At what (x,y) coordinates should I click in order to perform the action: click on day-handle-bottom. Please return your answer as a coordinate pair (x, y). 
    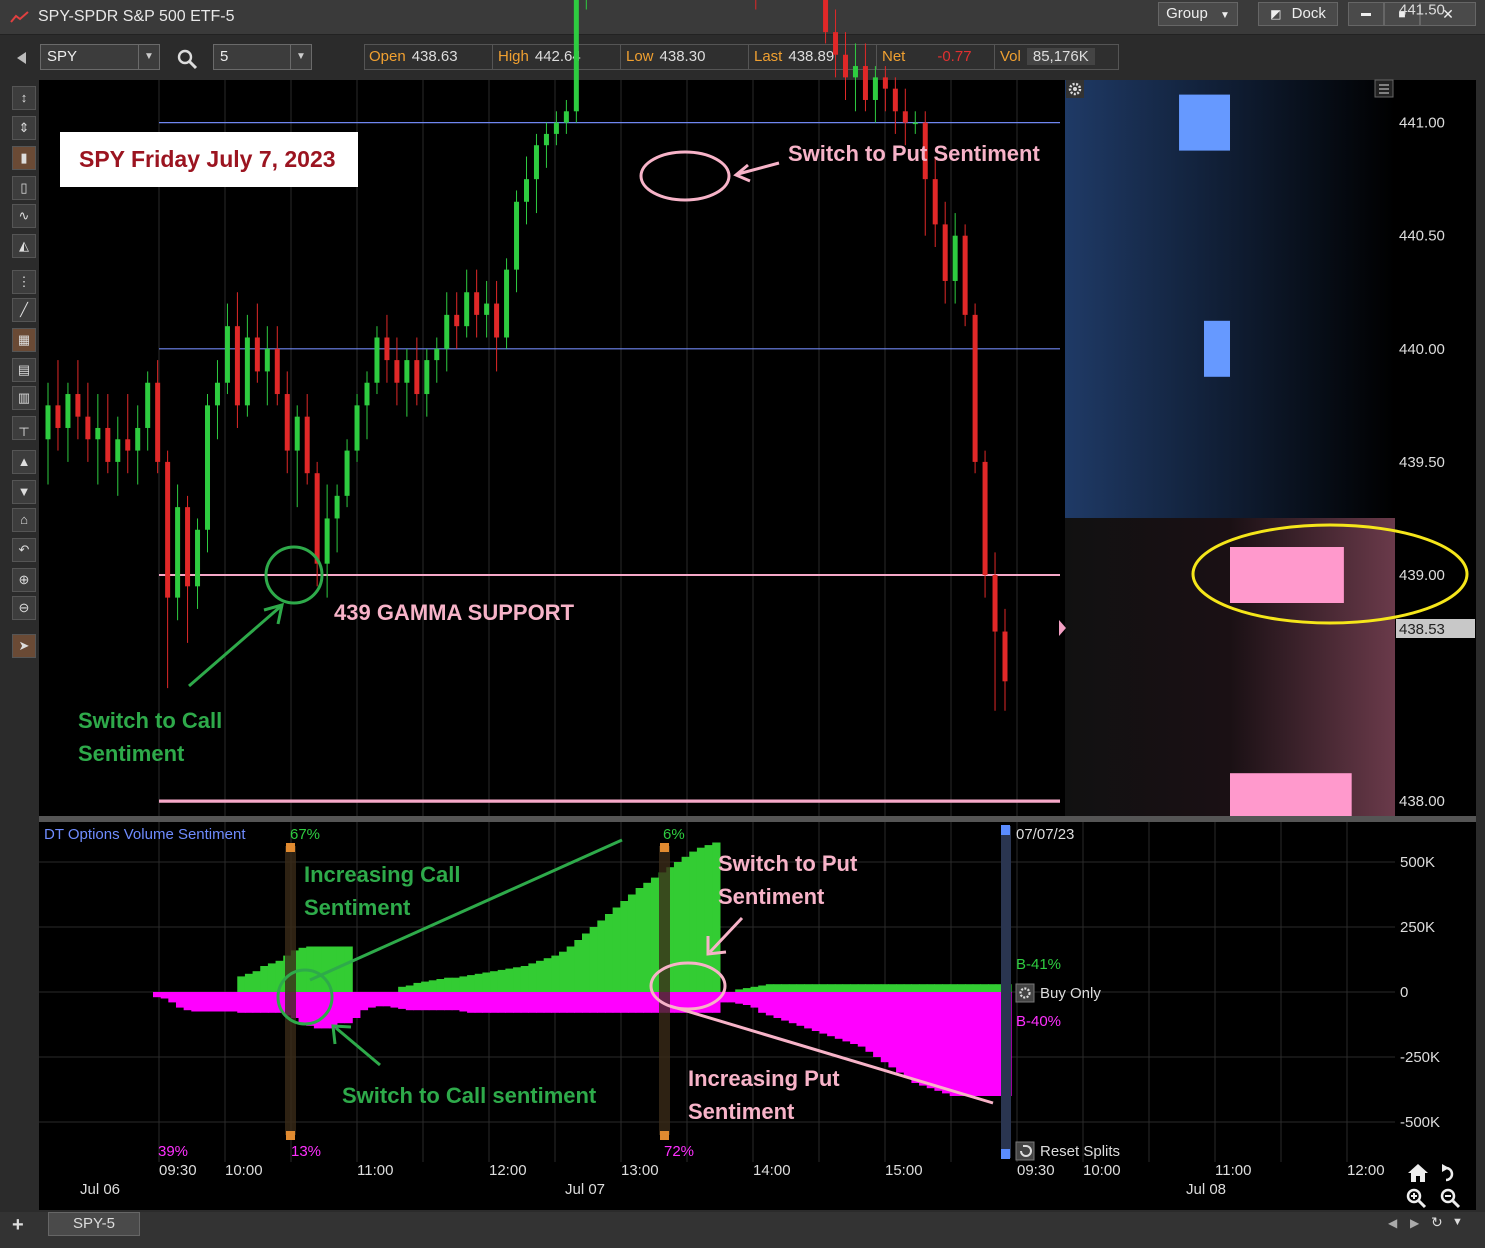
    Looking at the image, I should click on (1005, 1154).